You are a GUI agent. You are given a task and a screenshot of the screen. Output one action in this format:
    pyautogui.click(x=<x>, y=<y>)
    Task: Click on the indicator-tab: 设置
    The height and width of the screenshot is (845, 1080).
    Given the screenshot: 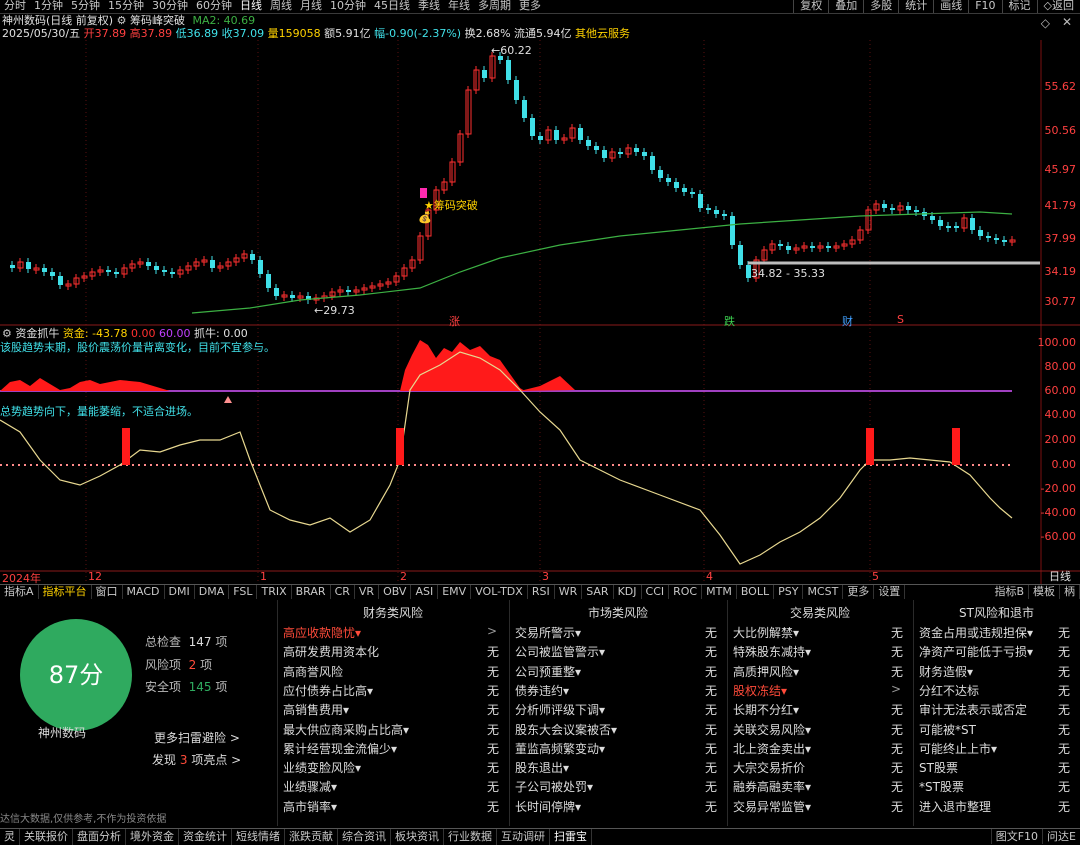 What is the action you would take?
    pyautogui.click(x=890, y=592)
    